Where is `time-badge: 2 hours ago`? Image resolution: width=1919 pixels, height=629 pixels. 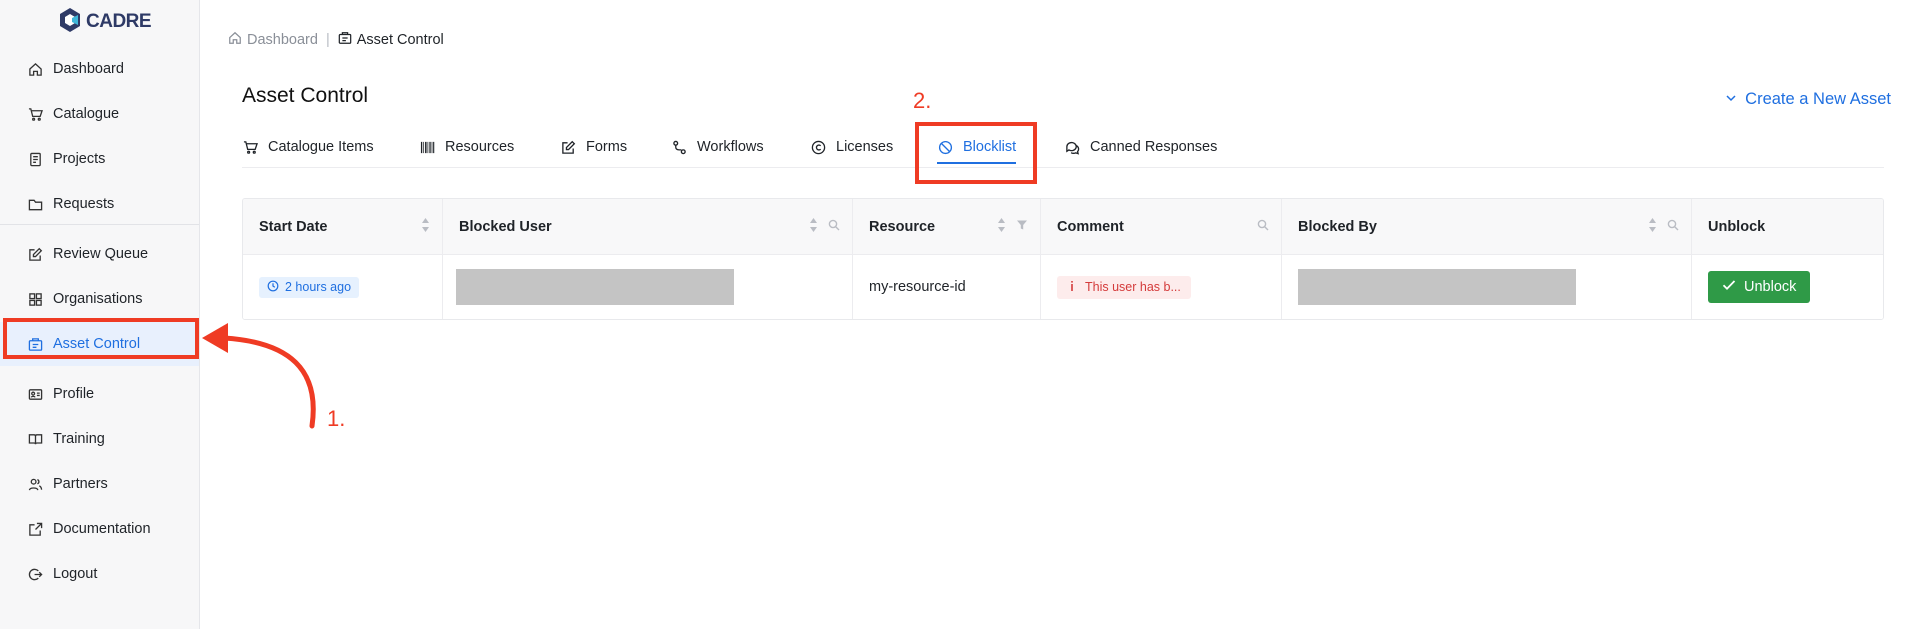
time-badge: 2 hours ago is located at coordinates (309, 287).